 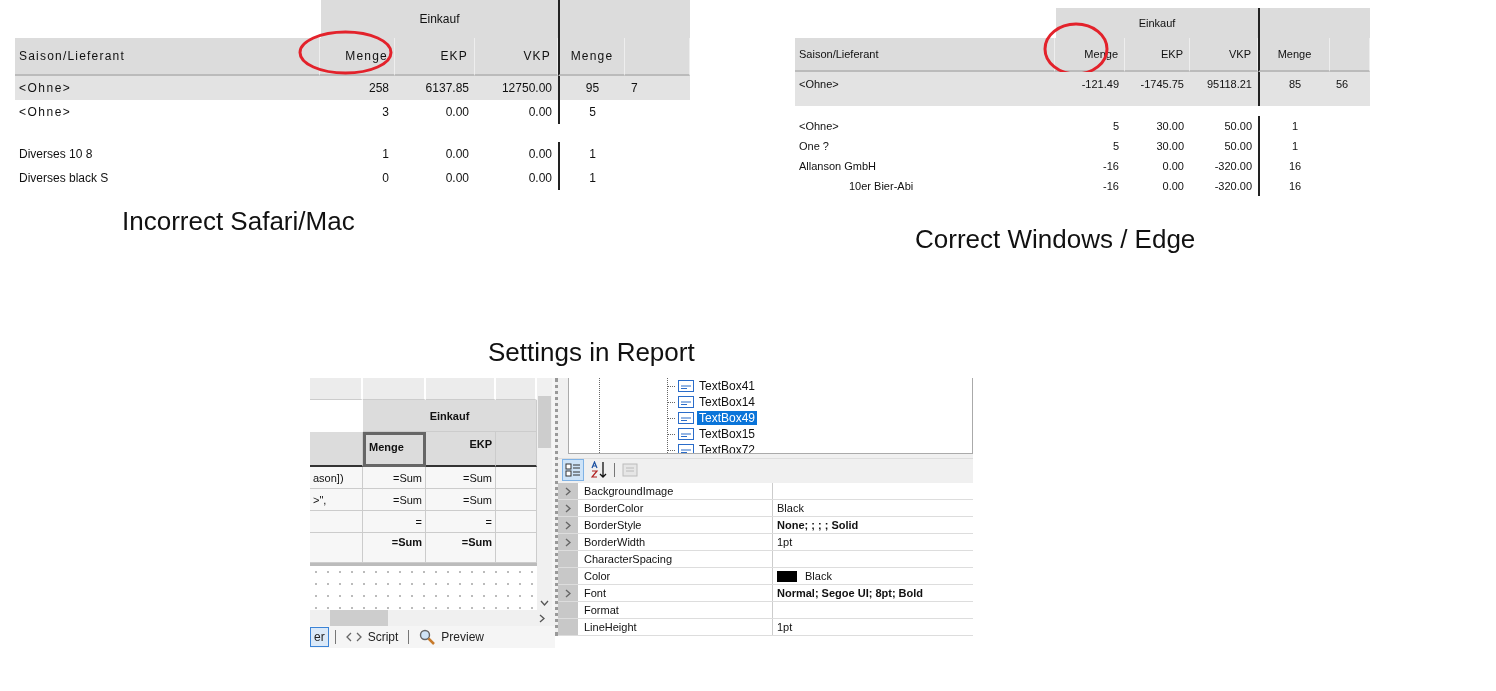 I want to click on table-cell: 6137.85, so click(x=435, y=88).